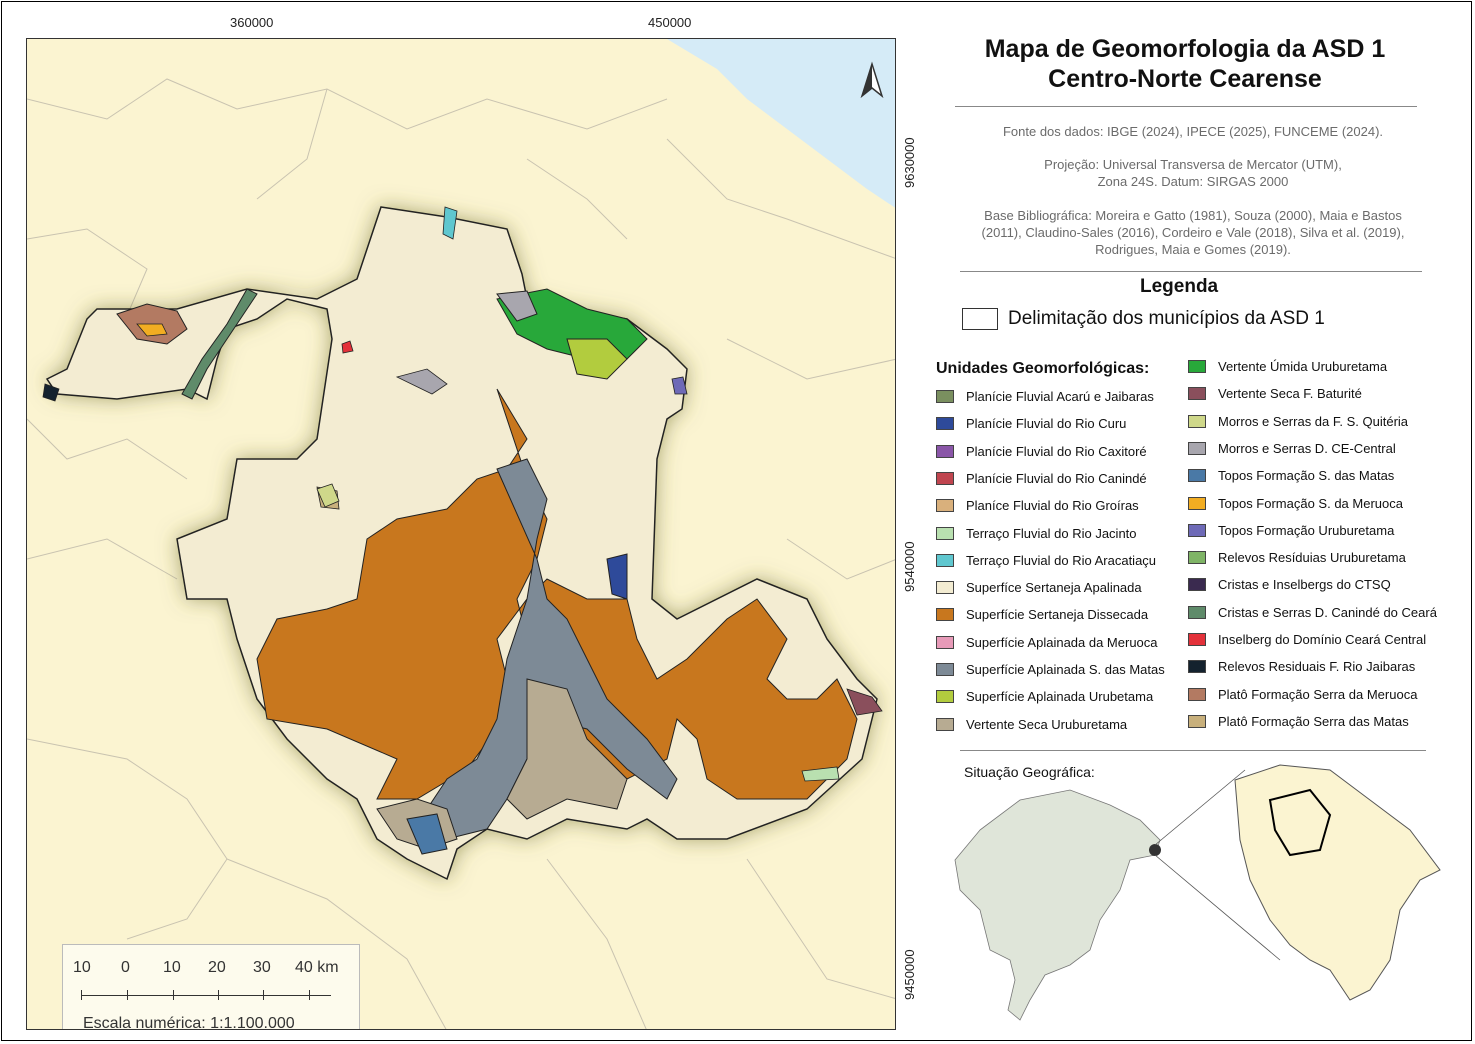 The image size is (1475, 1044). What do you see at coordinates (1312, 558) in the screenshot?
I see `legend-label: Relevos Resíduias Uruburetama` at bounding box center [1312, 558].